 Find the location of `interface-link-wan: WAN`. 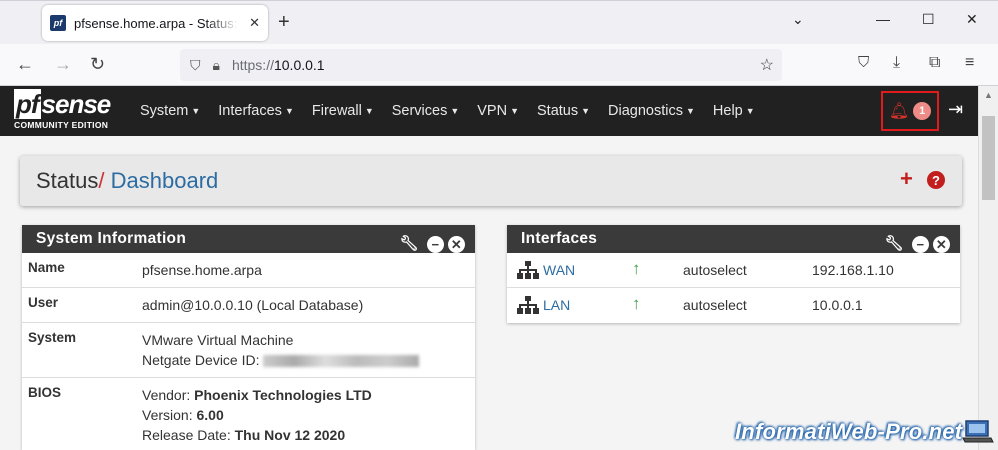

interface-link-wan: WAN is located at coordinates (559, 270).